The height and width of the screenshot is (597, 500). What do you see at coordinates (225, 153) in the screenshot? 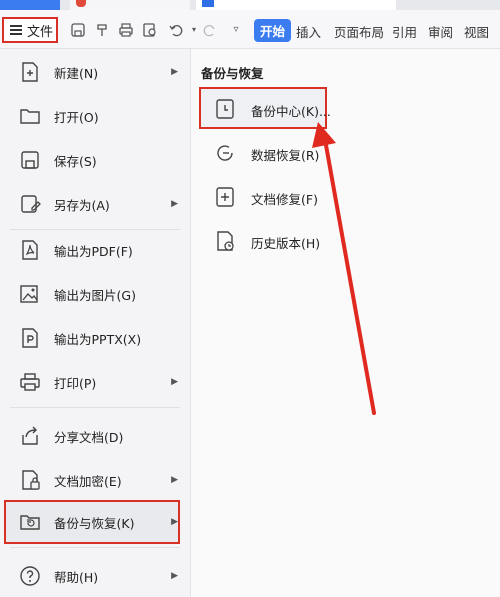
I see `data-recovery-icon` at bounding box center [225, 153].